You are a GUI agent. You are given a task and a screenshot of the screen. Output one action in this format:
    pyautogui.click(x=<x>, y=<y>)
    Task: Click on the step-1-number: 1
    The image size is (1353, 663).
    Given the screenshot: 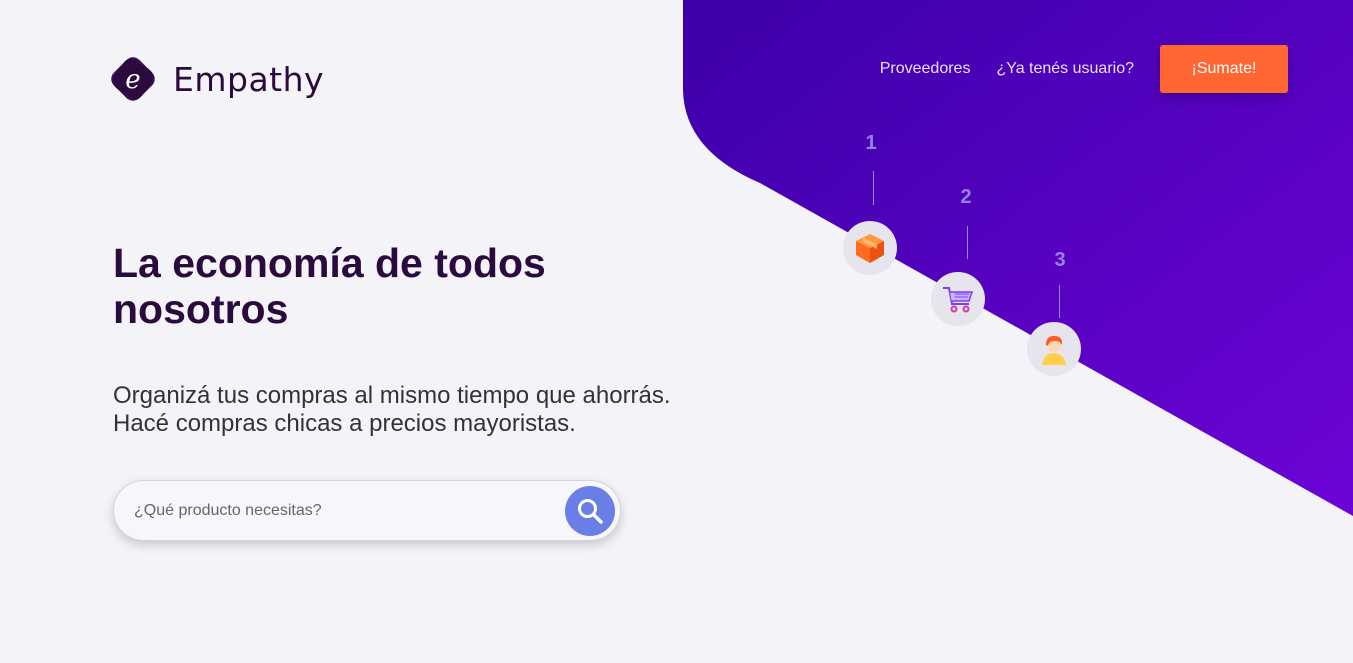 What is the action you would take?
    pyautogui.click(x=871, y=143)
    